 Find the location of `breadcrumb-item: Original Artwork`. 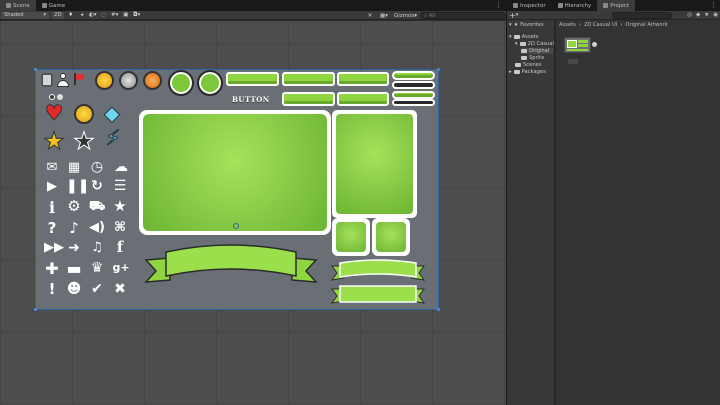

breadcrumb-item: Original Artwork is located at coordinates (646, 25).